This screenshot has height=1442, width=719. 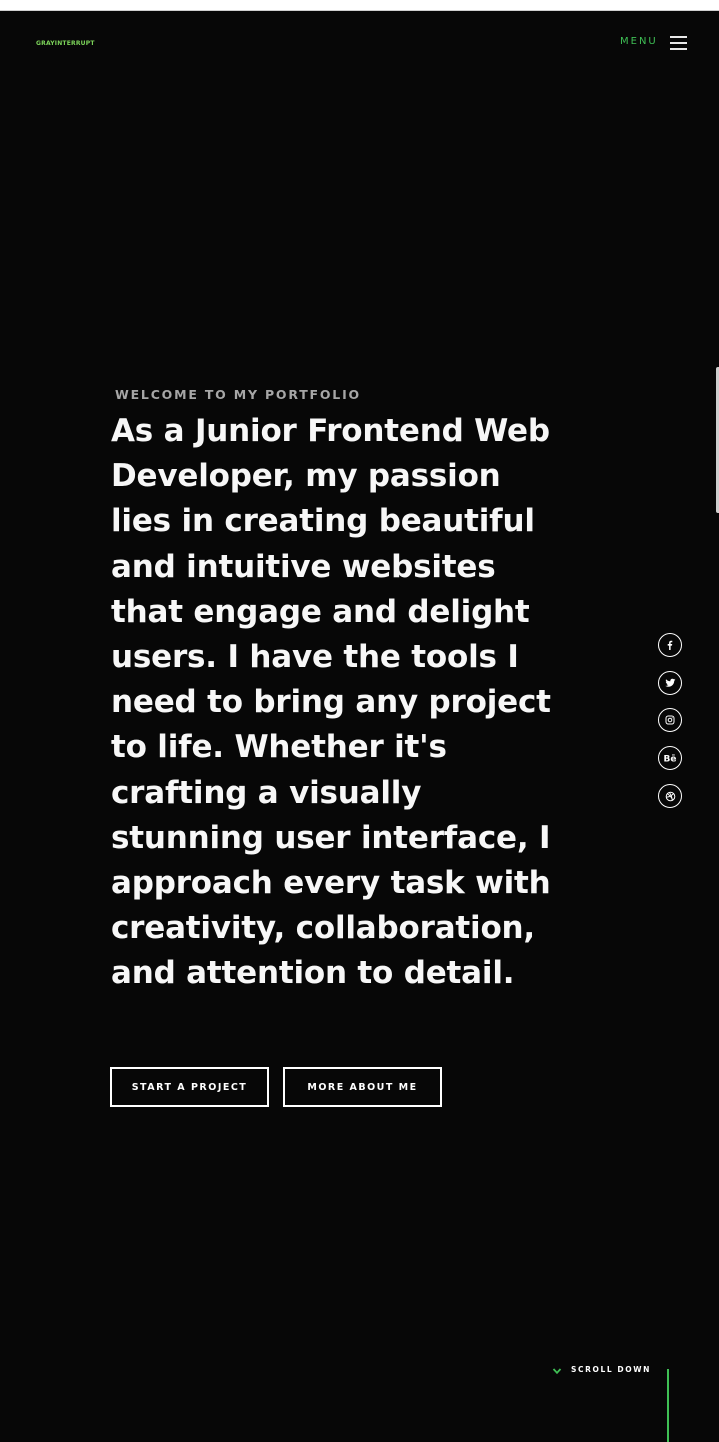 I want to click on svg-text: Bē, so click(x=670, y=758).